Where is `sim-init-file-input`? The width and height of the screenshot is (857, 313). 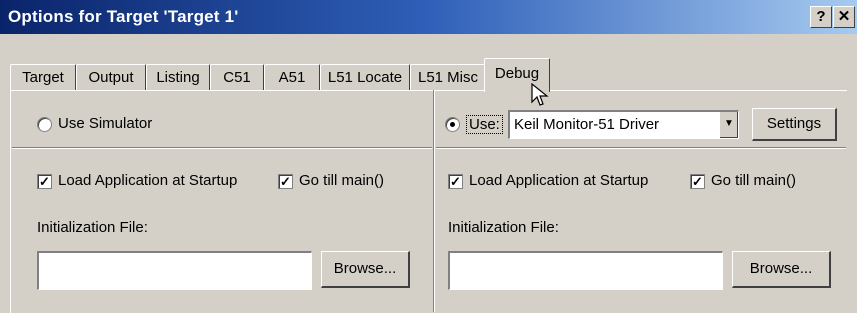 sim-init-file-input is located at coordinates (174, 270).